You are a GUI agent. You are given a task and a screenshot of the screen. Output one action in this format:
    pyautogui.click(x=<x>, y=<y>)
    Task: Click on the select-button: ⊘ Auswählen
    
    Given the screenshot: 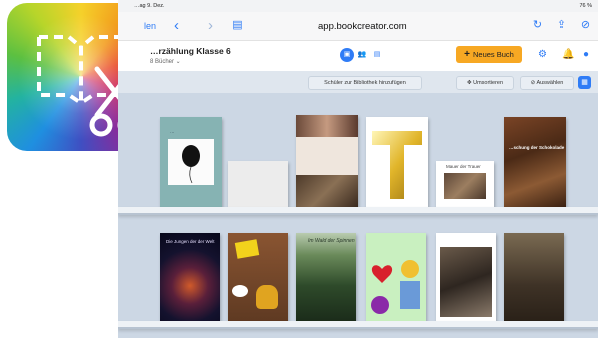 What is the action you would take?
    pyautogui.click(x=547, y=83)
    